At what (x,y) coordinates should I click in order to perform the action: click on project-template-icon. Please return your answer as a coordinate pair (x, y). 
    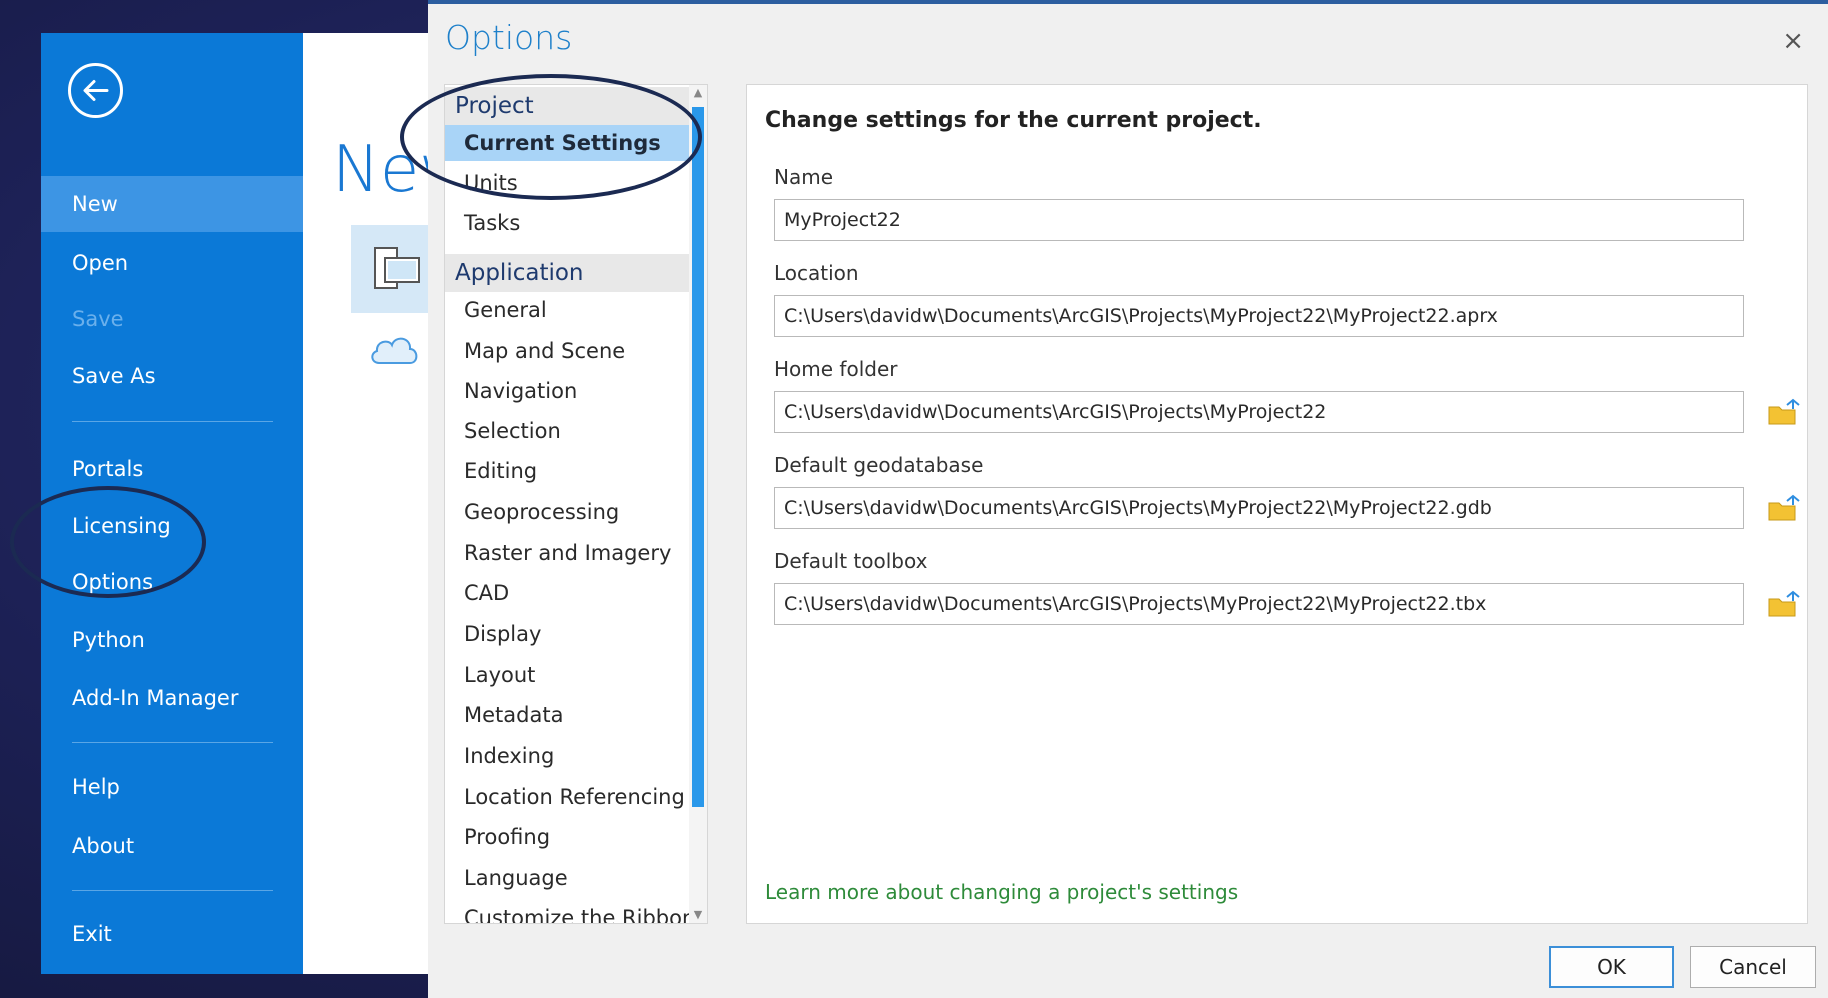
    Looking at the image, I should click on (397, 268).